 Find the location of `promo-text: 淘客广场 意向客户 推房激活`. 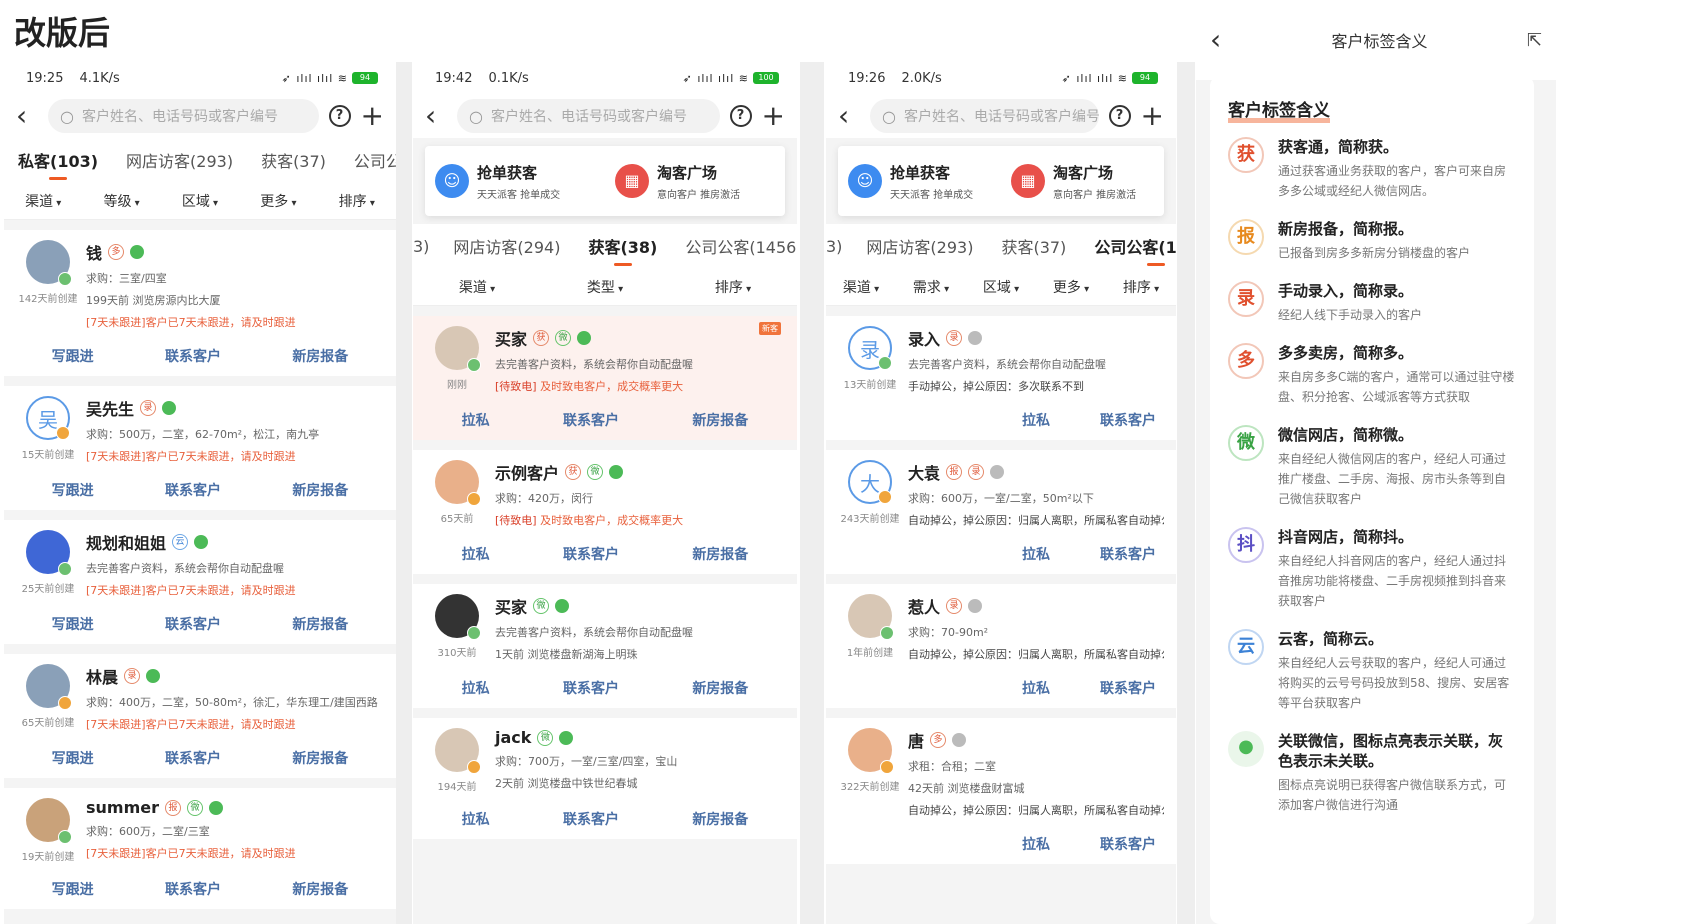

promo-text: 淘客广场 意向客户 推房激活 is located at coordinates (1094, 181).